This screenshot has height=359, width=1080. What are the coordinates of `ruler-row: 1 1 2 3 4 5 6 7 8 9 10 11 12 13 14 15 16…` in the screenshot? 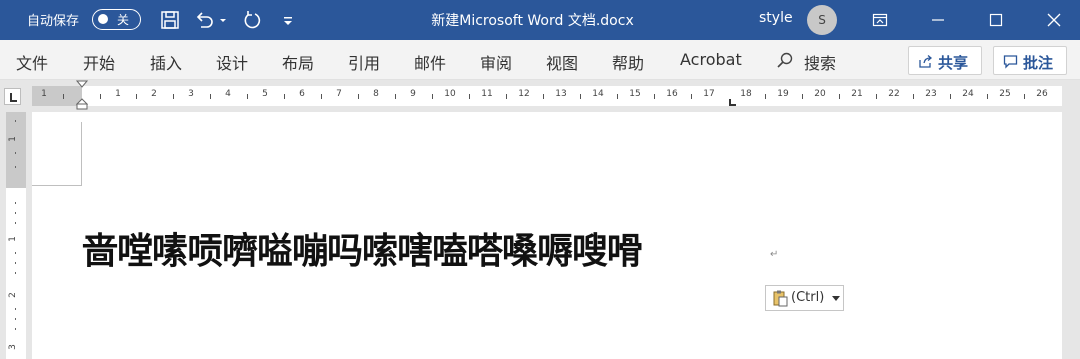 It's located at (540, 95).